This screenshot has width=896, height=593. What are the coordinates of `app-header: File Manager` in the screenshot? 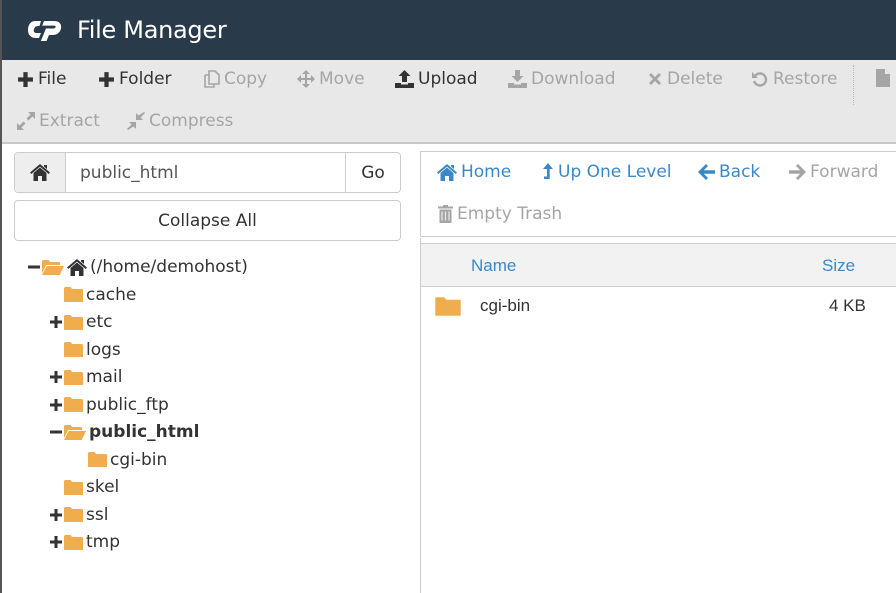 It's located at (448, 30).